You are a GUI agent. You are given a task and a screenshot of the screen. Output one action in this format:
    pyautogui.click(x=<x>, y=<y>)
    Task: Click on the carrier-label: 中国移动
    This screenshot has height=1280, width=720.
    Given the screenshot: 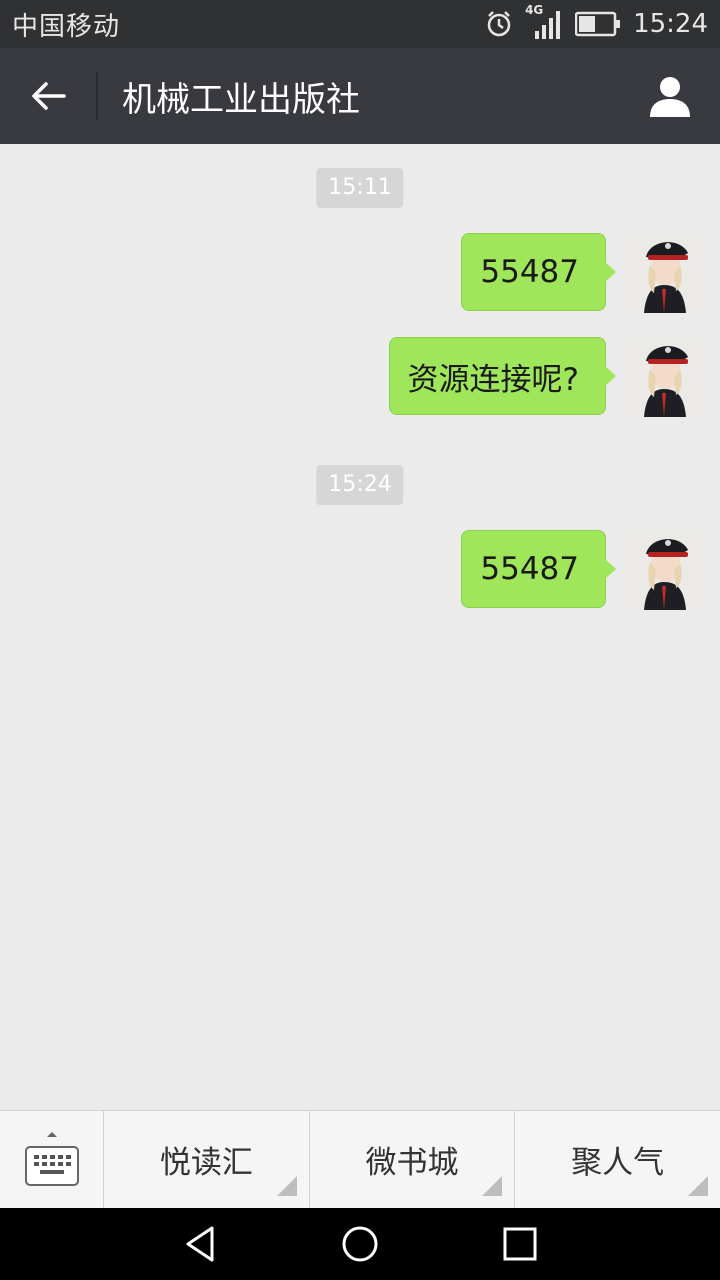 What is the action you would take?
    pyautogui.click(x=66, y=26)
    